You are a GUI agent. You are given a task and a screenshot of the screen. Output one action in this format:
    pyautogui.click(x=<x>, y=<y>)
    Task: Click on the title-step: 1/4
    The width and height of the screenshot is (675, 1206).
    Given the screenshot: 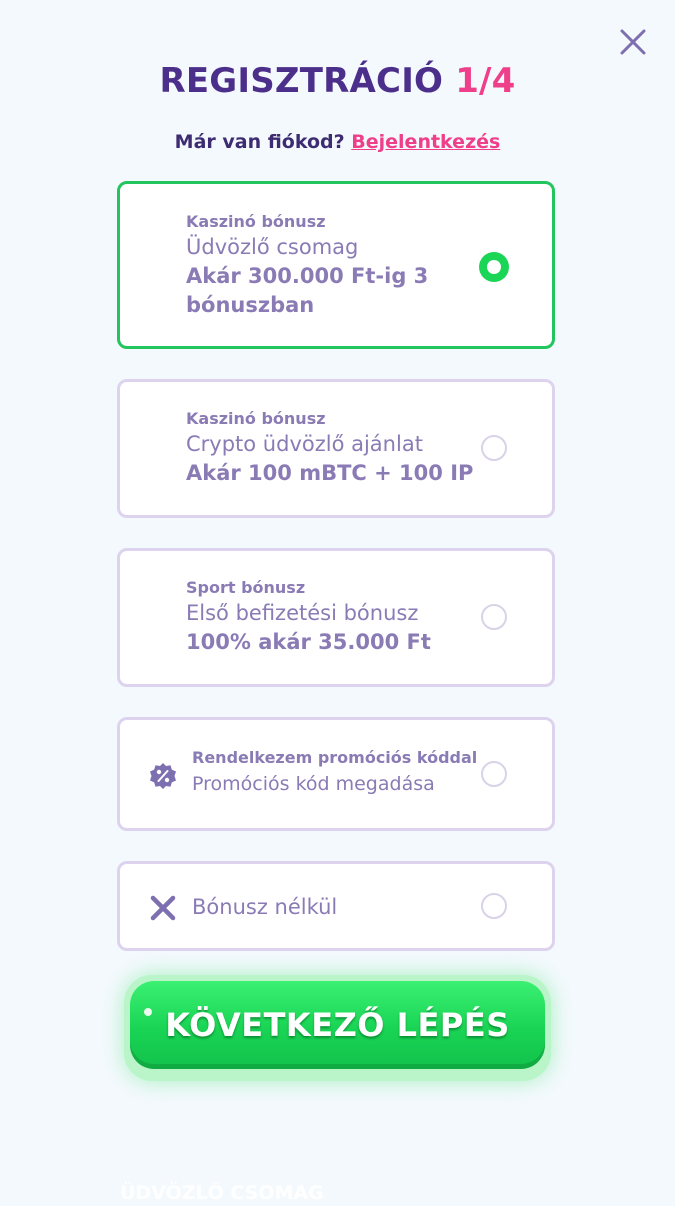 What is the action you would take?
    pyautogui.click(x=485, y=81)
    